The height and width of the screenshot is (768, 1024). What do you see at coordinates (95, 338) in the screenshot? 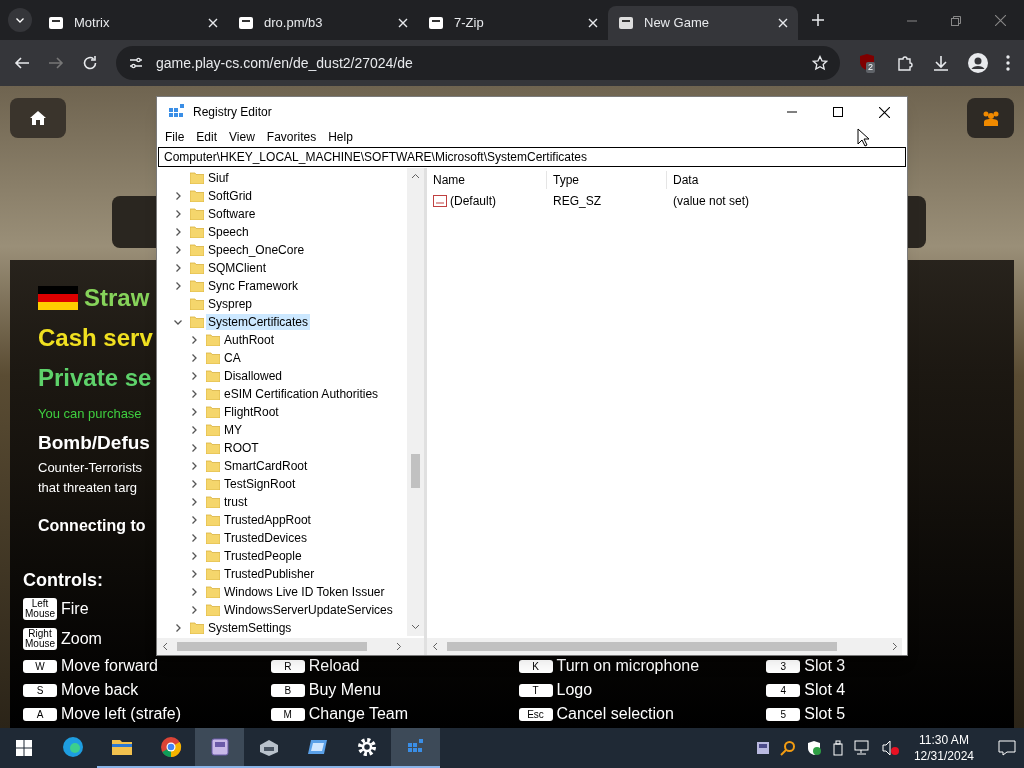
I see `cash-server-text: Cash serv` at bounding box center [95, 338].